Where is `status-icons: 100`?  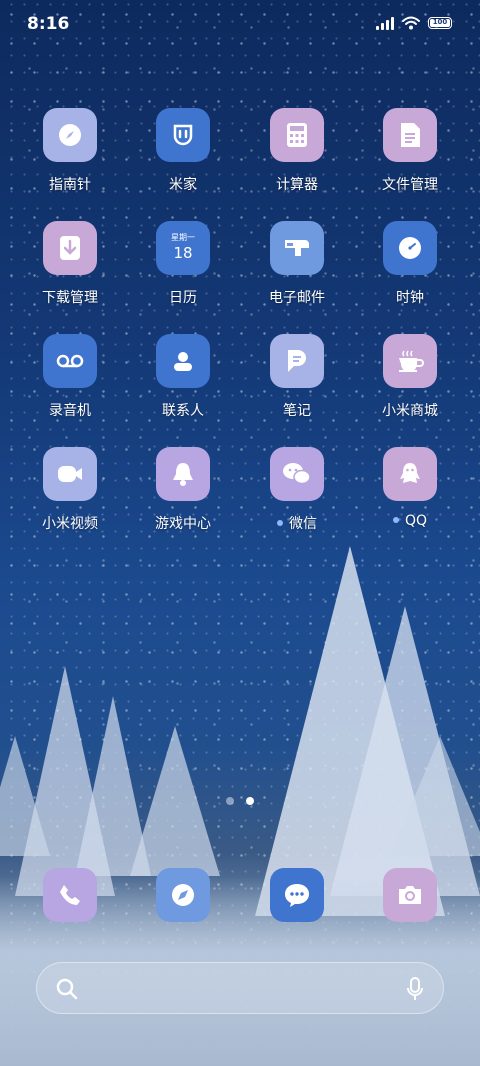 status-icons: 100 is located at coordinates (414, 23).